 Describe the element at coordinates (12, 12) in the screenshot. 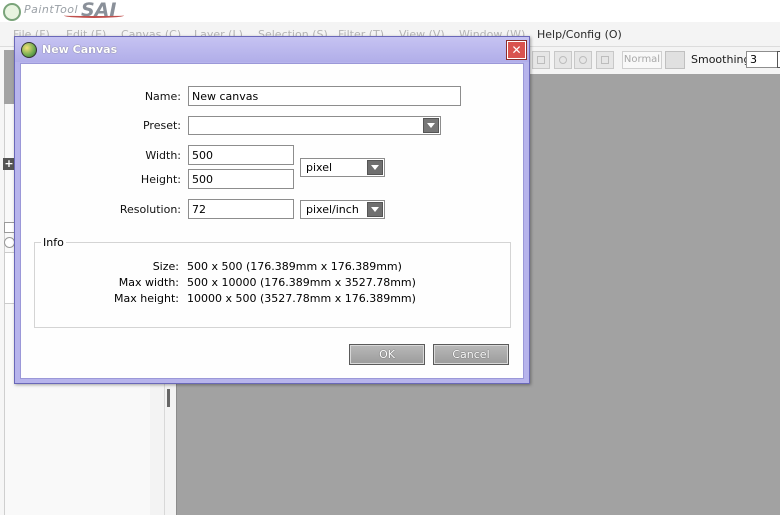

I see `app-logo-icon` at that location.